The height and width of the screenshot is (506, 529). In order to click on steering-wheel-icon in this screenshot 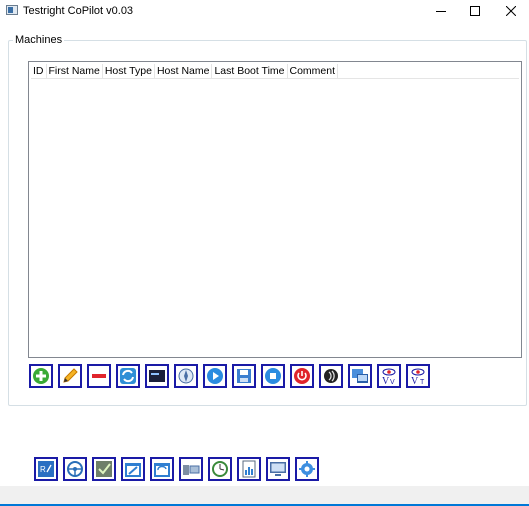, I will do `click(75, 469)`.